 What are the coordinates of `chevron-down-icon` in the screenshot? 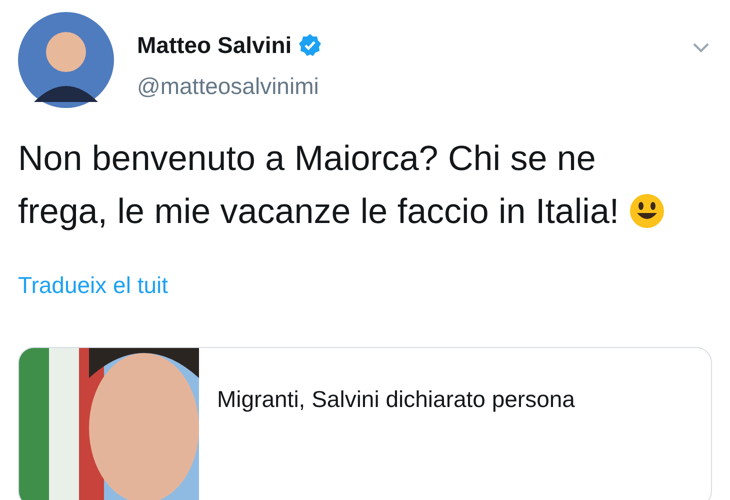 It's located at (701, 48).